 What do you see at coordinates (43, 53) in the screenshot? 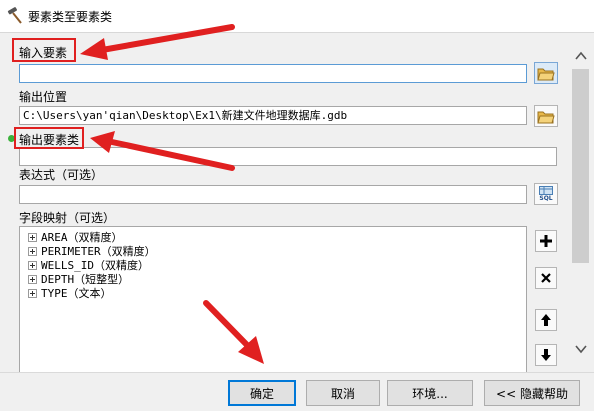
I see `input-features-label: 输入要素` at bounding box center [43, 53].